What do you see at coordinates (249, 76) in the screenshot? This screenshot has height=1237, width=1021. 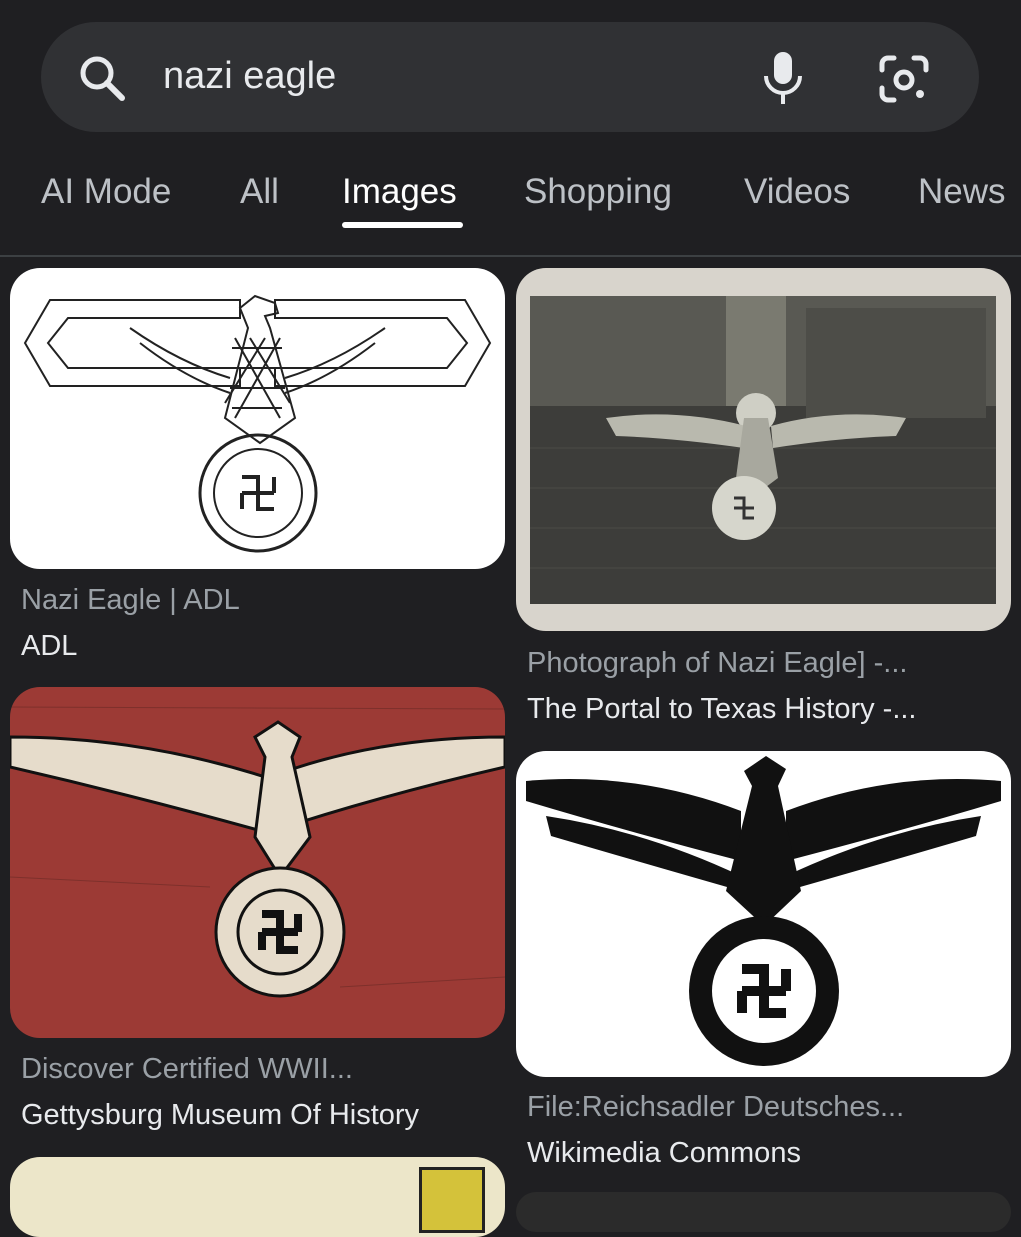 I see `search-input: nazi eagle` at bounding box center [249, 76].